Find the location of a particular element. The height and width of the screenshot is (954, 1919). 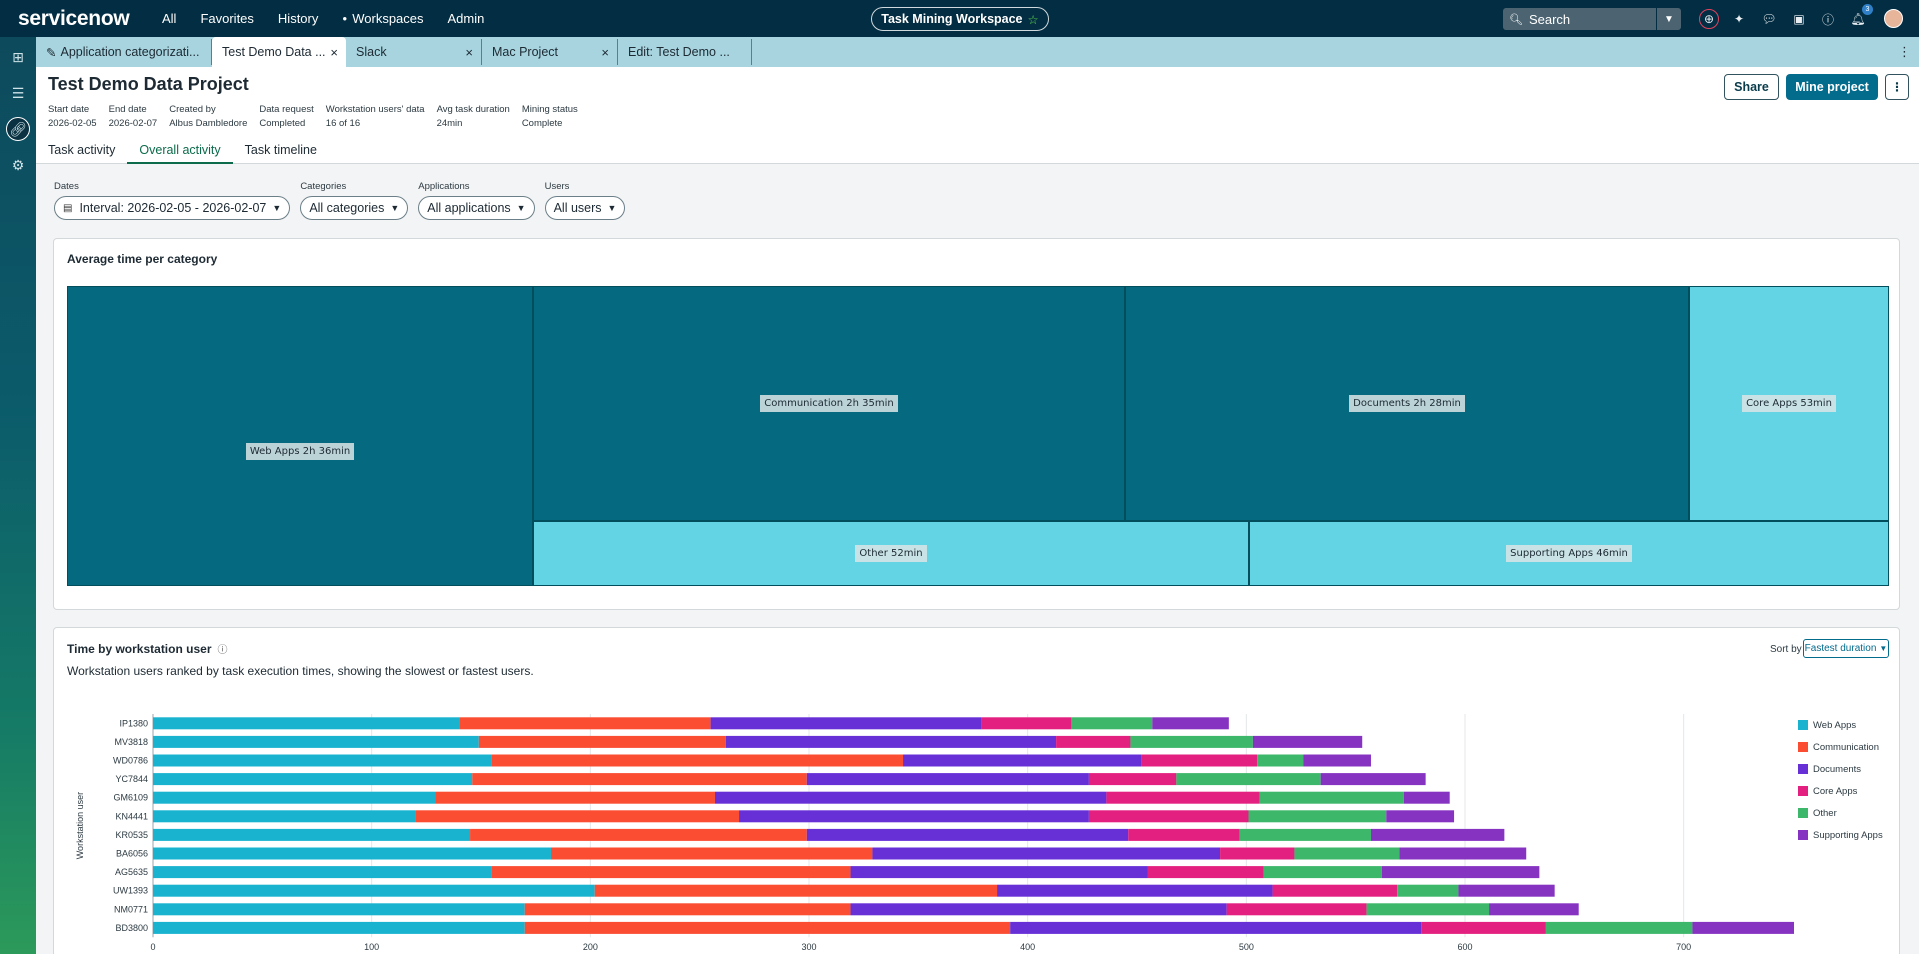

legend-item: Documents is located at coordinates (1840, 769).